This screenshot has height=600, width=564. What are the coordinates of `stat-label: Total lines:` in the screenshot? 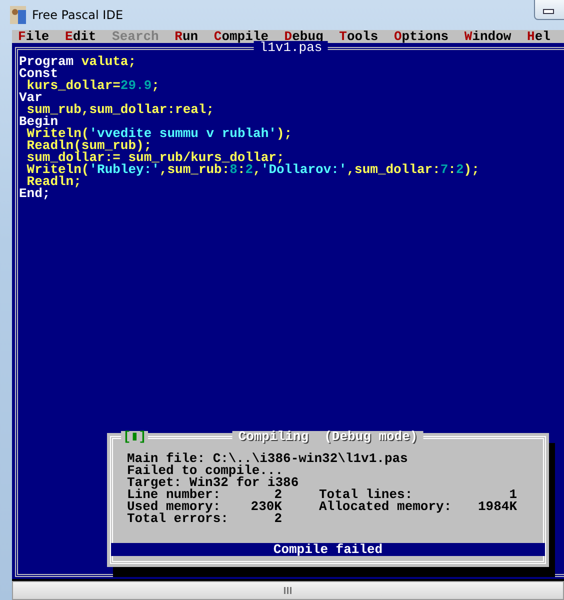 It's located at (366, 495).